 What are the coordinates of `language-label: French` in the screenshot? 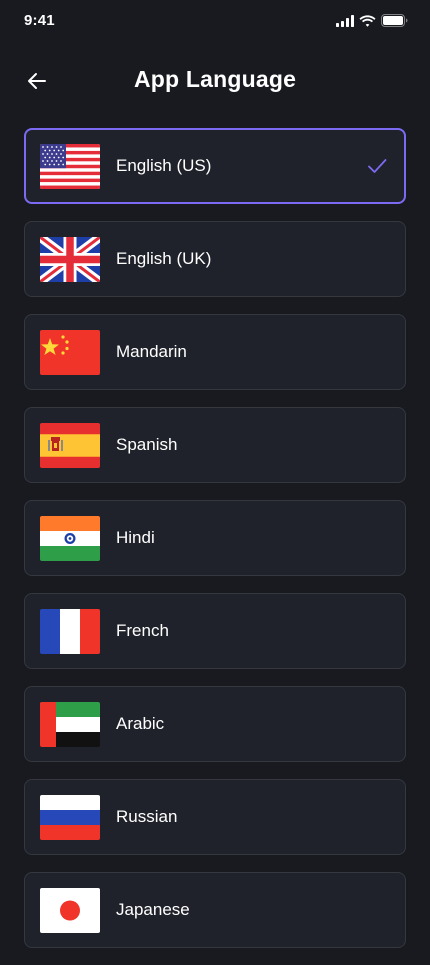 It's located at (142, 630).